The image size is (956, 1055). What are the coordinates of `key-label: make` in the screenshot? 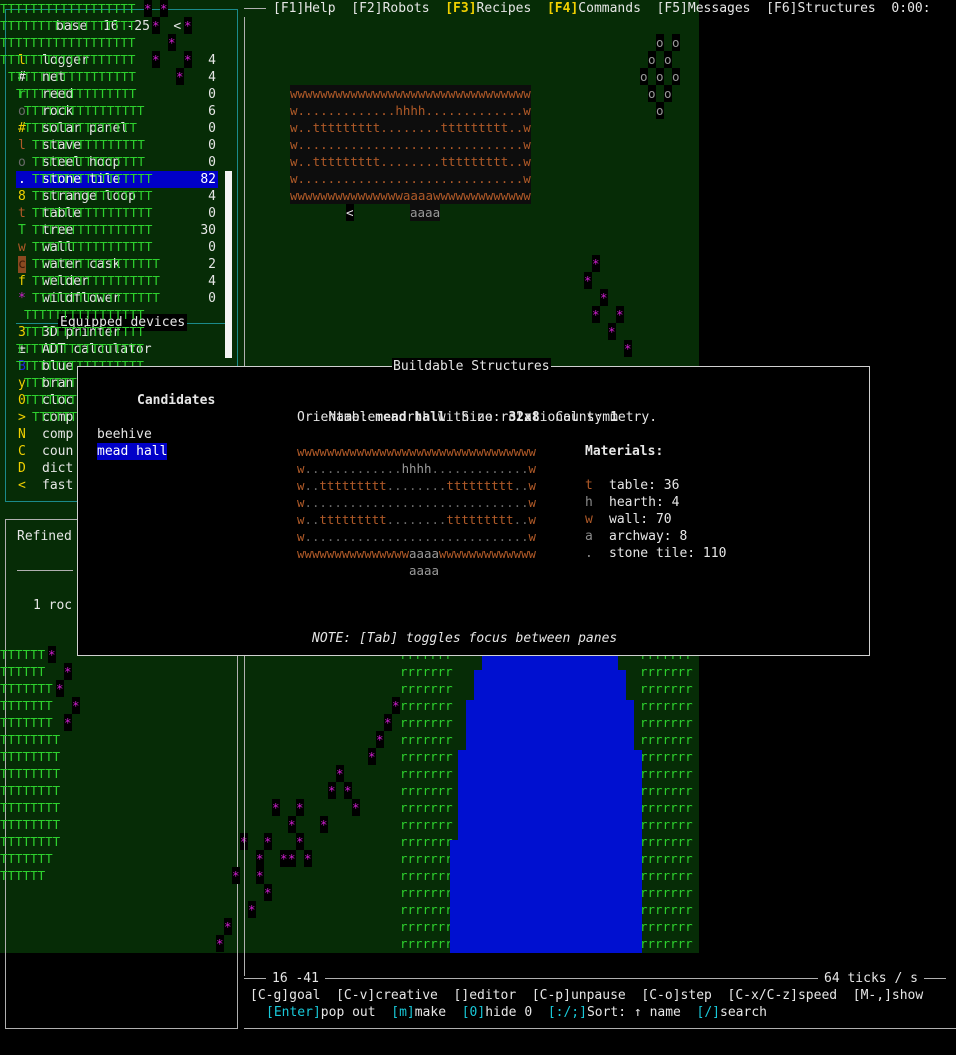 It's located at (430, 1012).